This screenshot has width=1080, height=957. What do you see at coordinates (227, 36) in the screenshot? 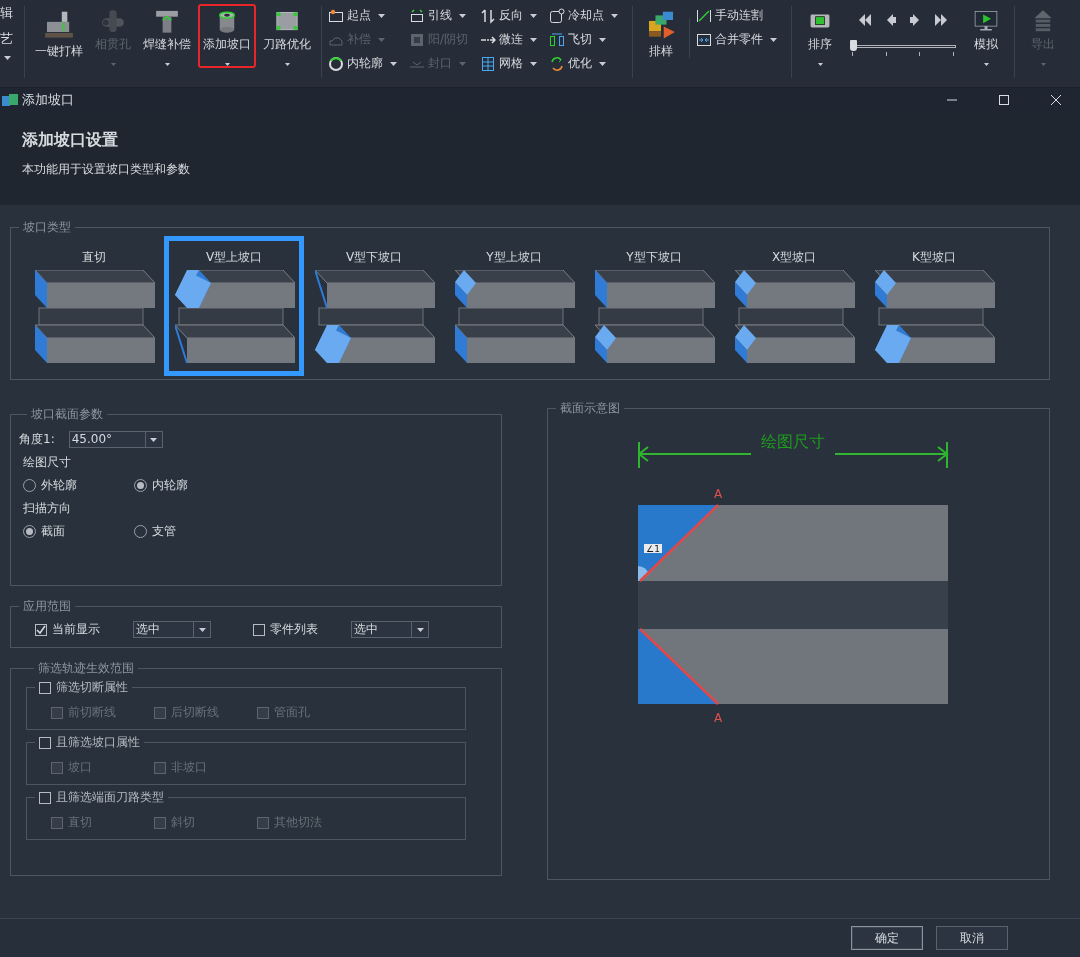
I see `ribbon-button: 添加坡口` at bounding box center [227, 36].